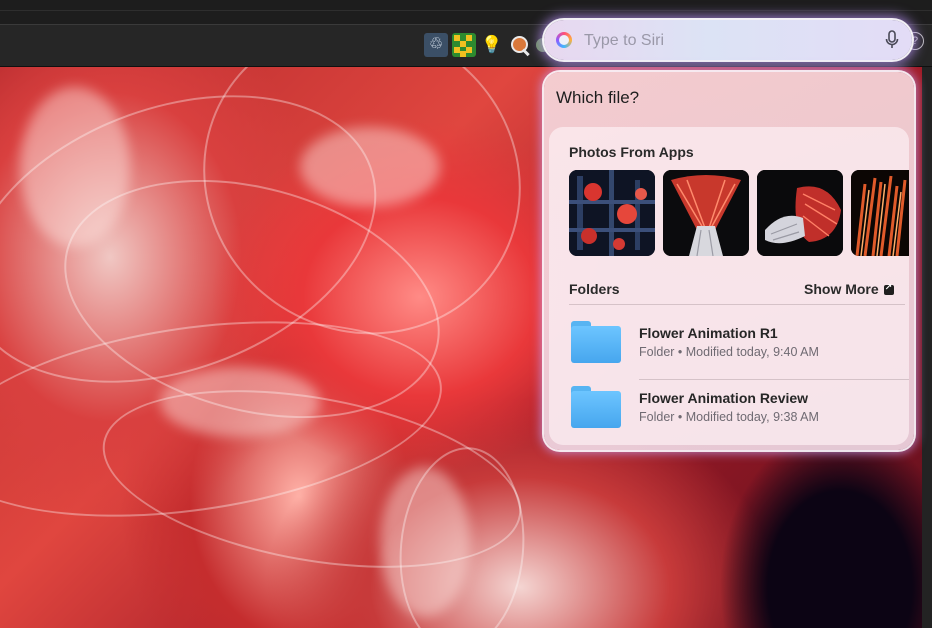  I want to click on siri-icon, so click(564, 40).